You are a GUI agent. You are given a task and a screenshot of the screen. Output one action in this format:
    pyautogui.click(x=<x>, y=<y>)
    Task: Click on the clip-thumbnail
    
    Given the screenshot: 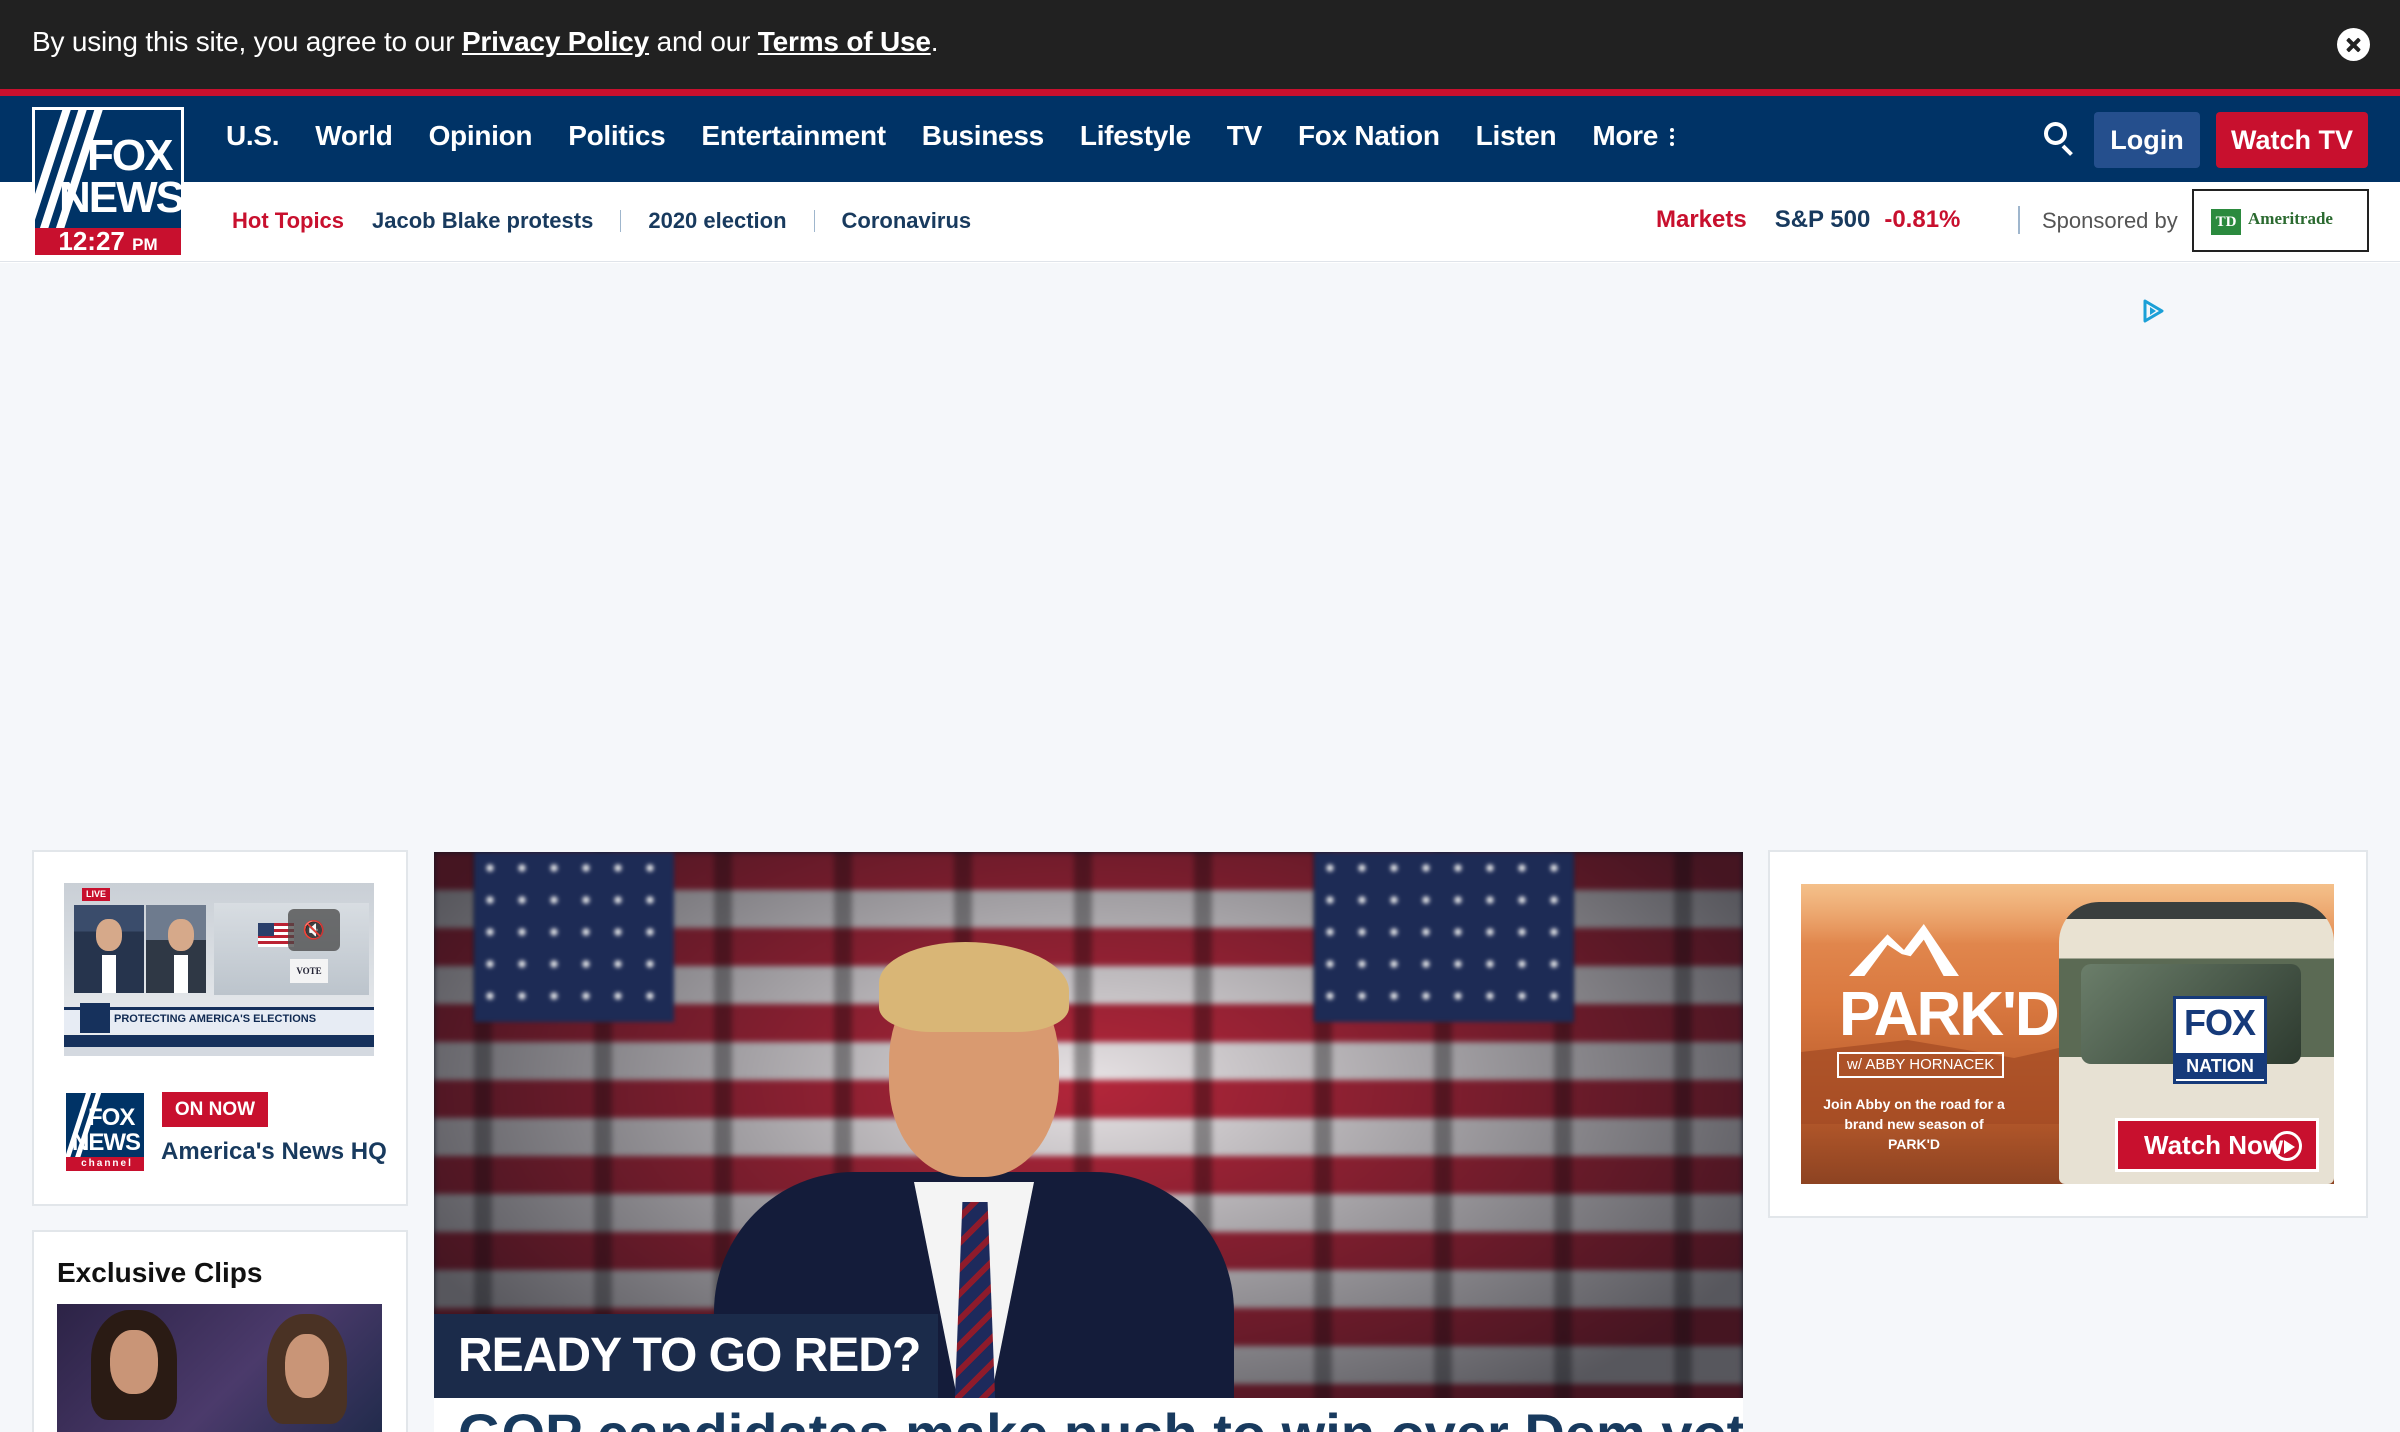 What is the action you would take?
    pyautogui.click(x=219, y=1368)
    